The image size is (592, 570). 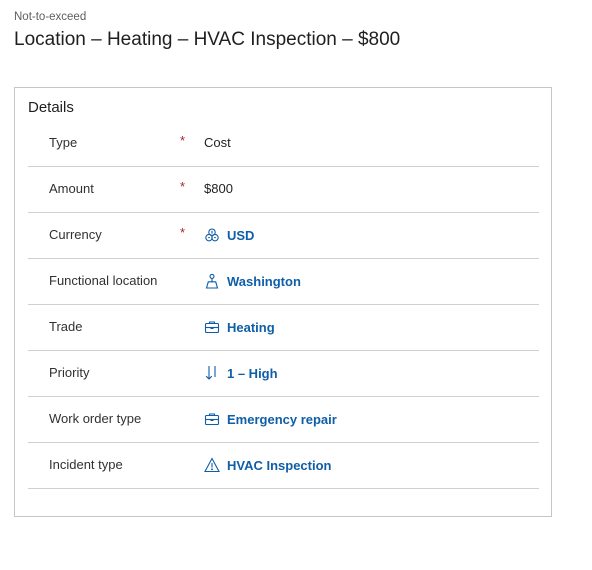 I want to click on details-row-trade: Trade Heating, so click(x=283, y=328).